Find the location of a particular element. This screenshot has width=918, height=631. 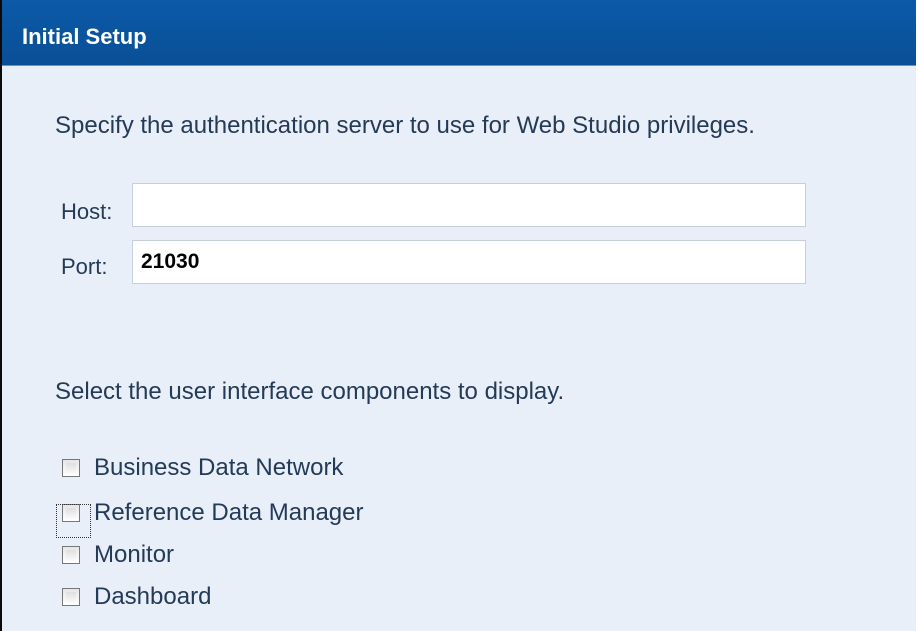

reference-data-manager-option: Reference Data Manager is located at coordinates (209, 517).